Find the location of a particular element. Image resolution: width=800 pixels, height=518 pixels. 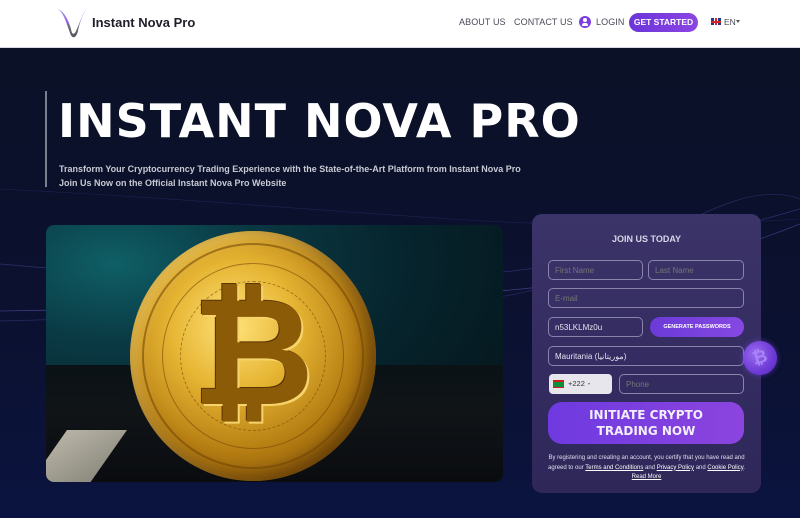

logo-icon is located at coordinates (72, 23).